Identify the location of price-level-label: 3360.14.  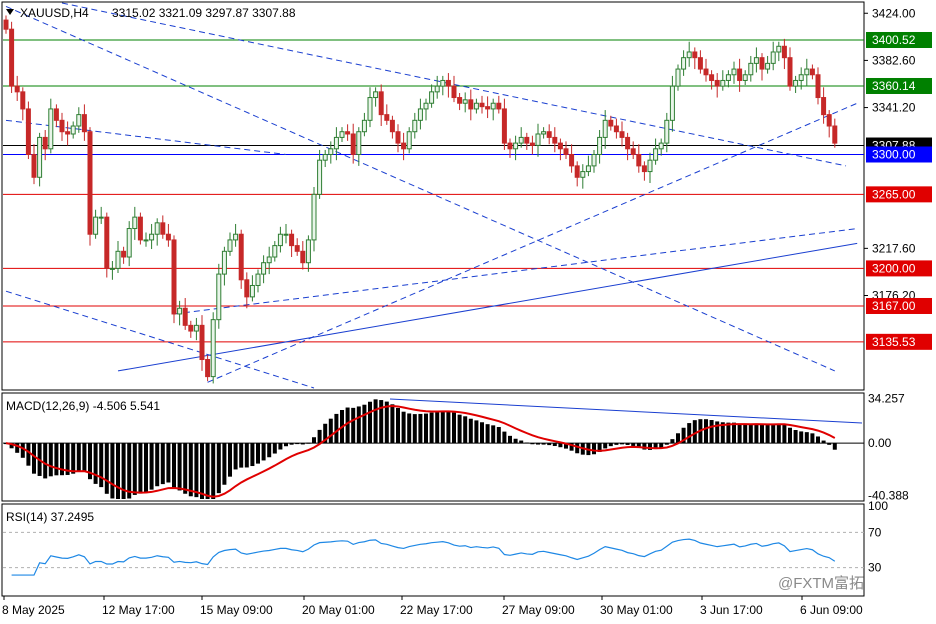
(894, 86).